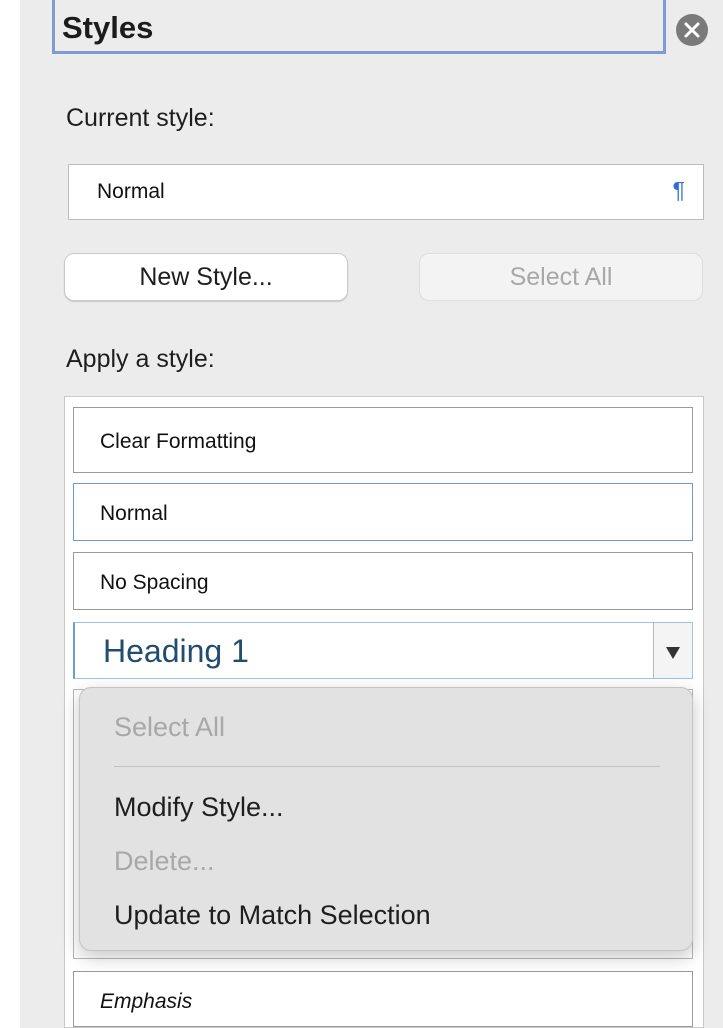 This screenshot has height=1028, width=723. I want to click on style-item-emphasis: Emphasis, so click(383, 999).